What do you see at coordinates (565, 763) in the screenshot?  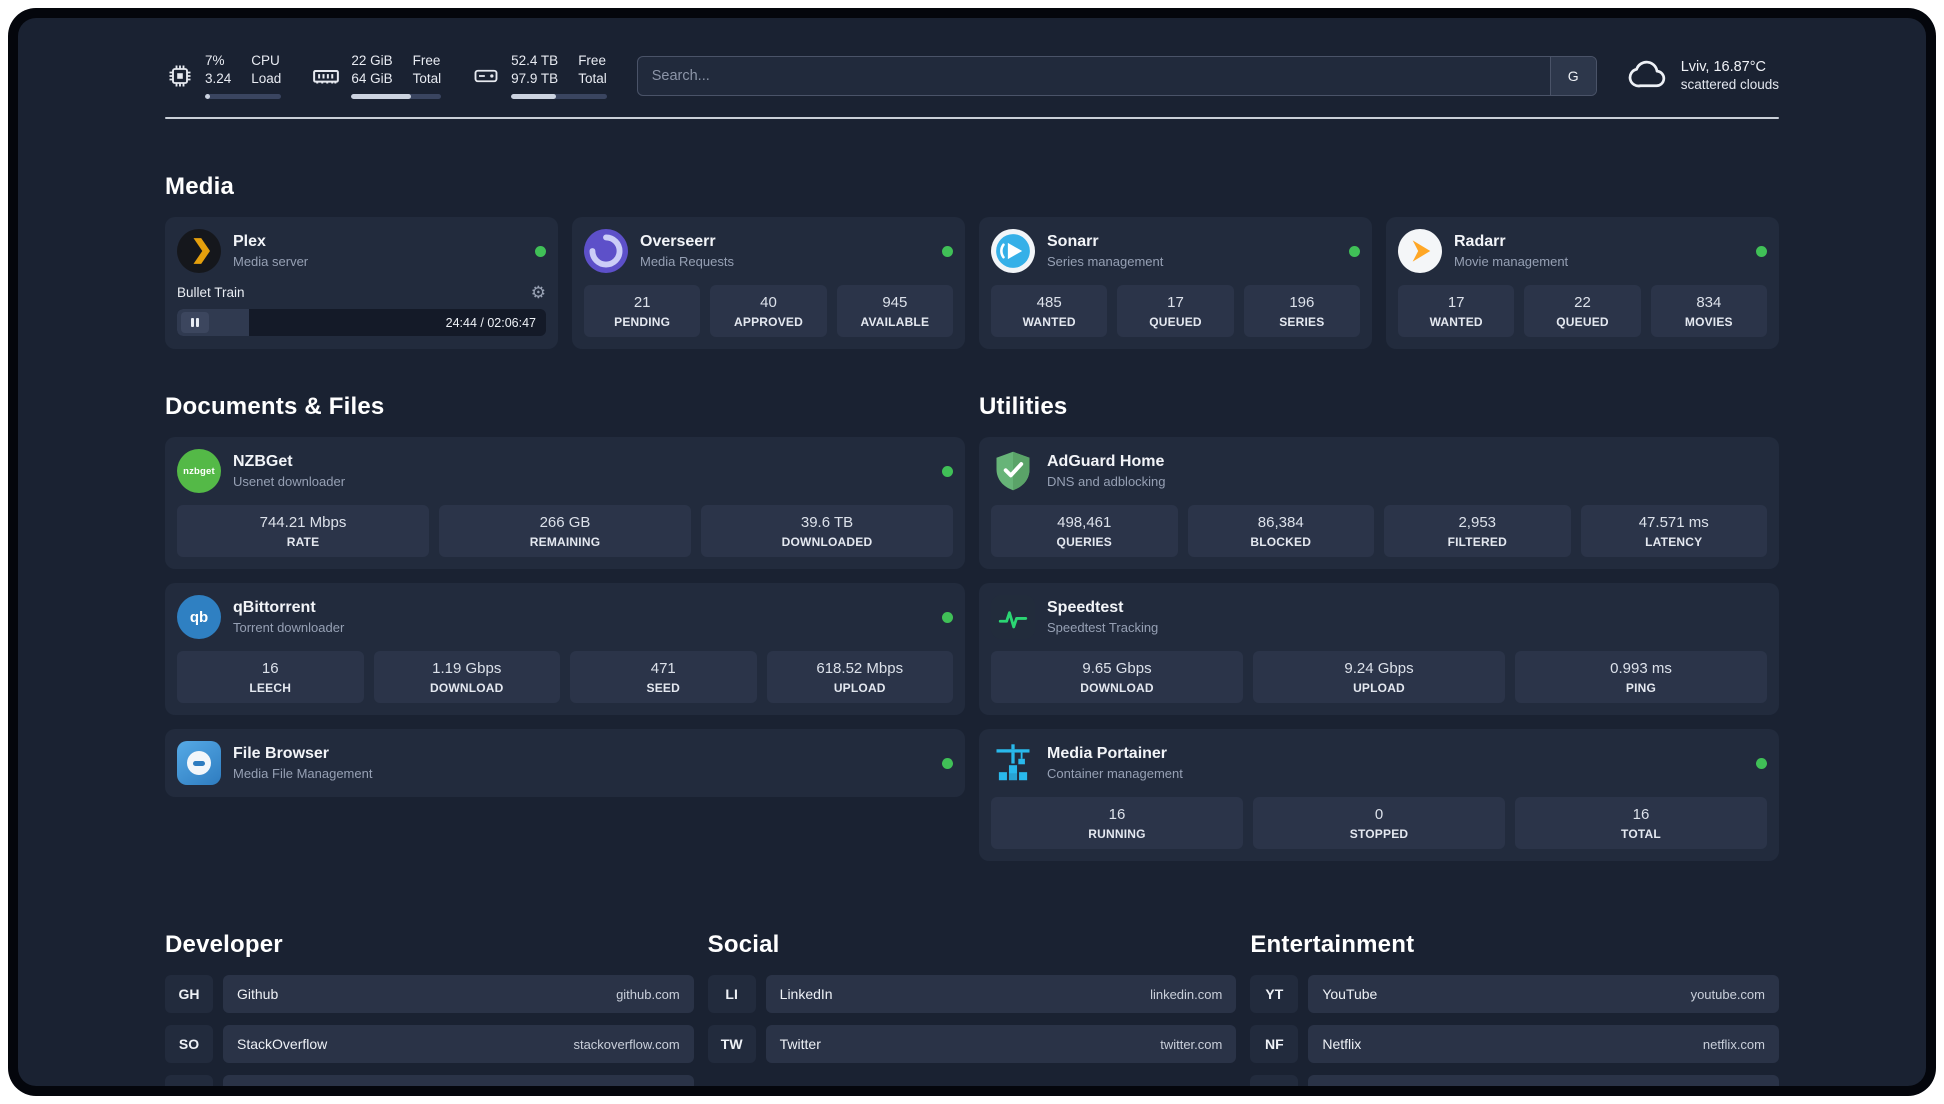 I see `app-card-filebrowser: File Browser Media File Management` at bounding box center [565, 763].